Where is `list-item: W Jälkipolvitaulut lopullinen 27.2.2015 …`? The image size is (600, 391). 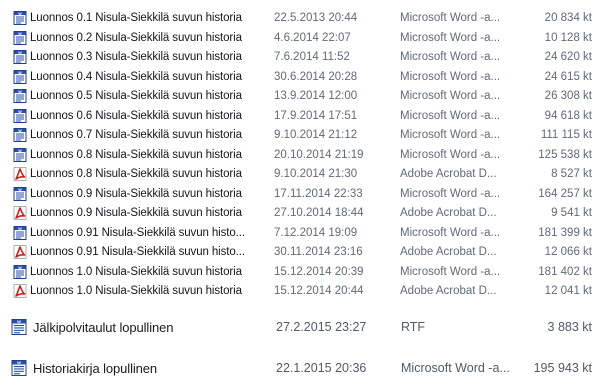 list-item: W Jälkipolvitaulut lopullinen 27.2.2015 … is located at coordinates (300, 327).